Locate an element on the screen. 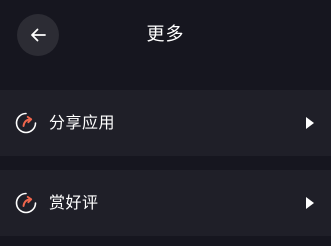  menu-item-label: 分享应用 is located at coordinates (82, 122).